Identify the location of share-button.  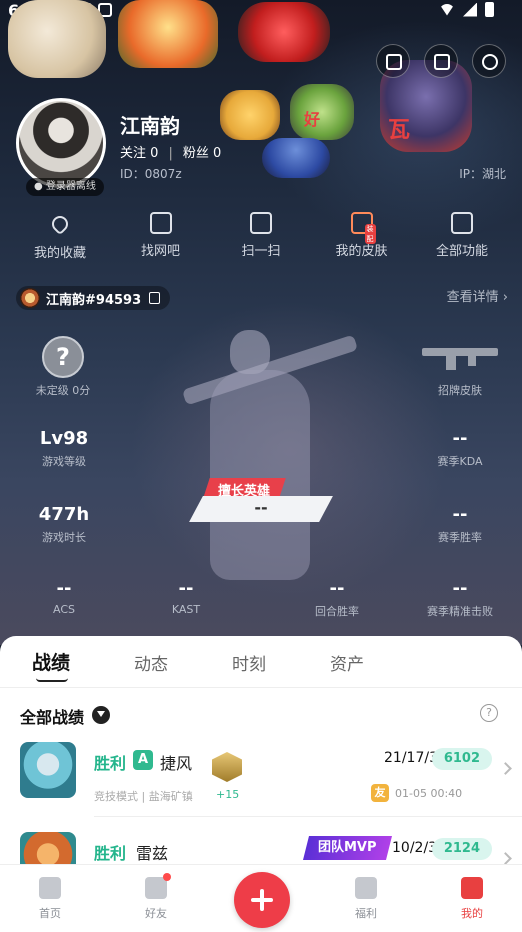
(441, 61).